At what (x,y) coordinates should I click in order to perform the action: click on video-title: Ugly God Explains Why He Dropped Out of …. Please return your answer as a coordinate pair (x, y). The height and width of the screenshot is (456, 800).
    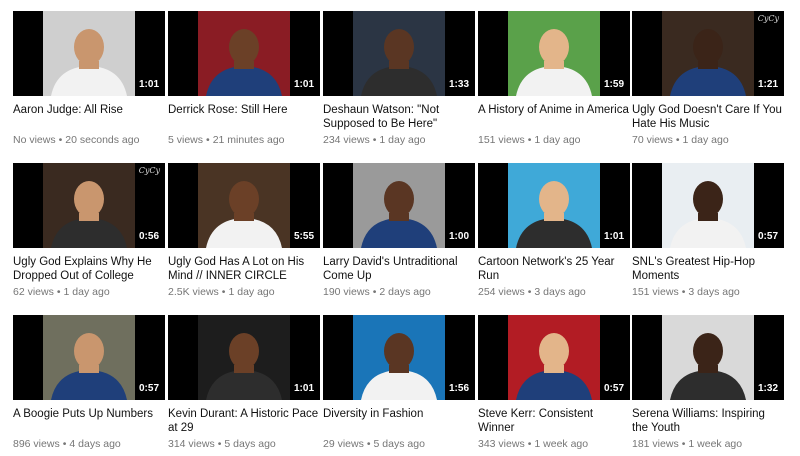
    Looking at the image, I should click on (89, 269).